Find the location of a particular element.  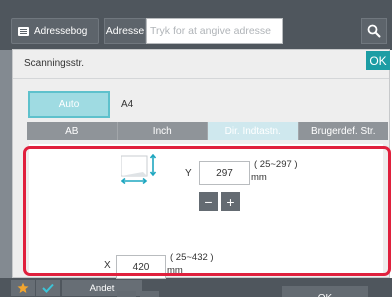

size-tabs: AB Inch Dir. Indtastn. Brugerdef. Str. is located at coordinates (207, 131).